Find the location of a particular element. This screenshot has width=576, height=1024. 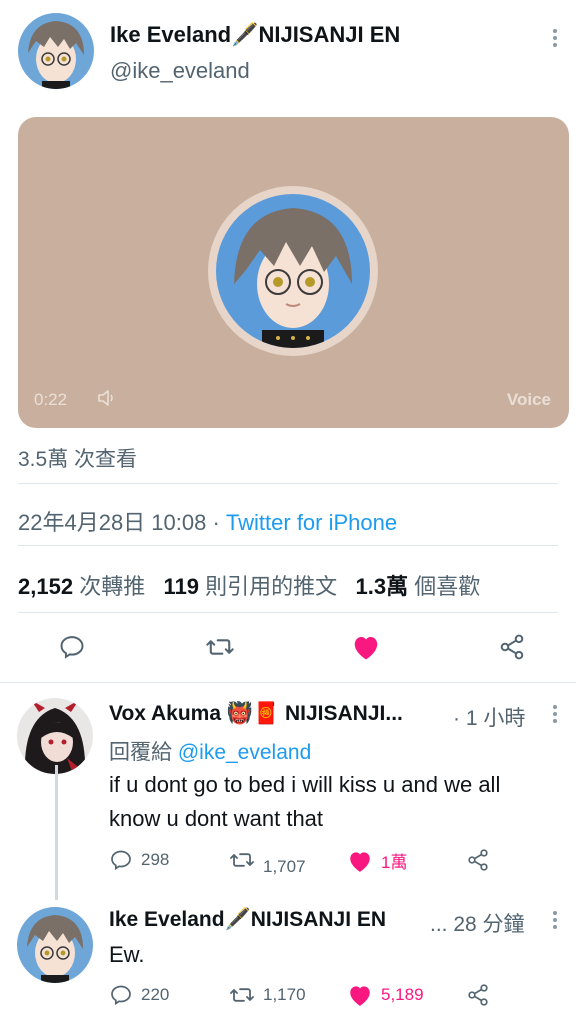

reply-reply-action: 220 is located at coordinates (139, 995).